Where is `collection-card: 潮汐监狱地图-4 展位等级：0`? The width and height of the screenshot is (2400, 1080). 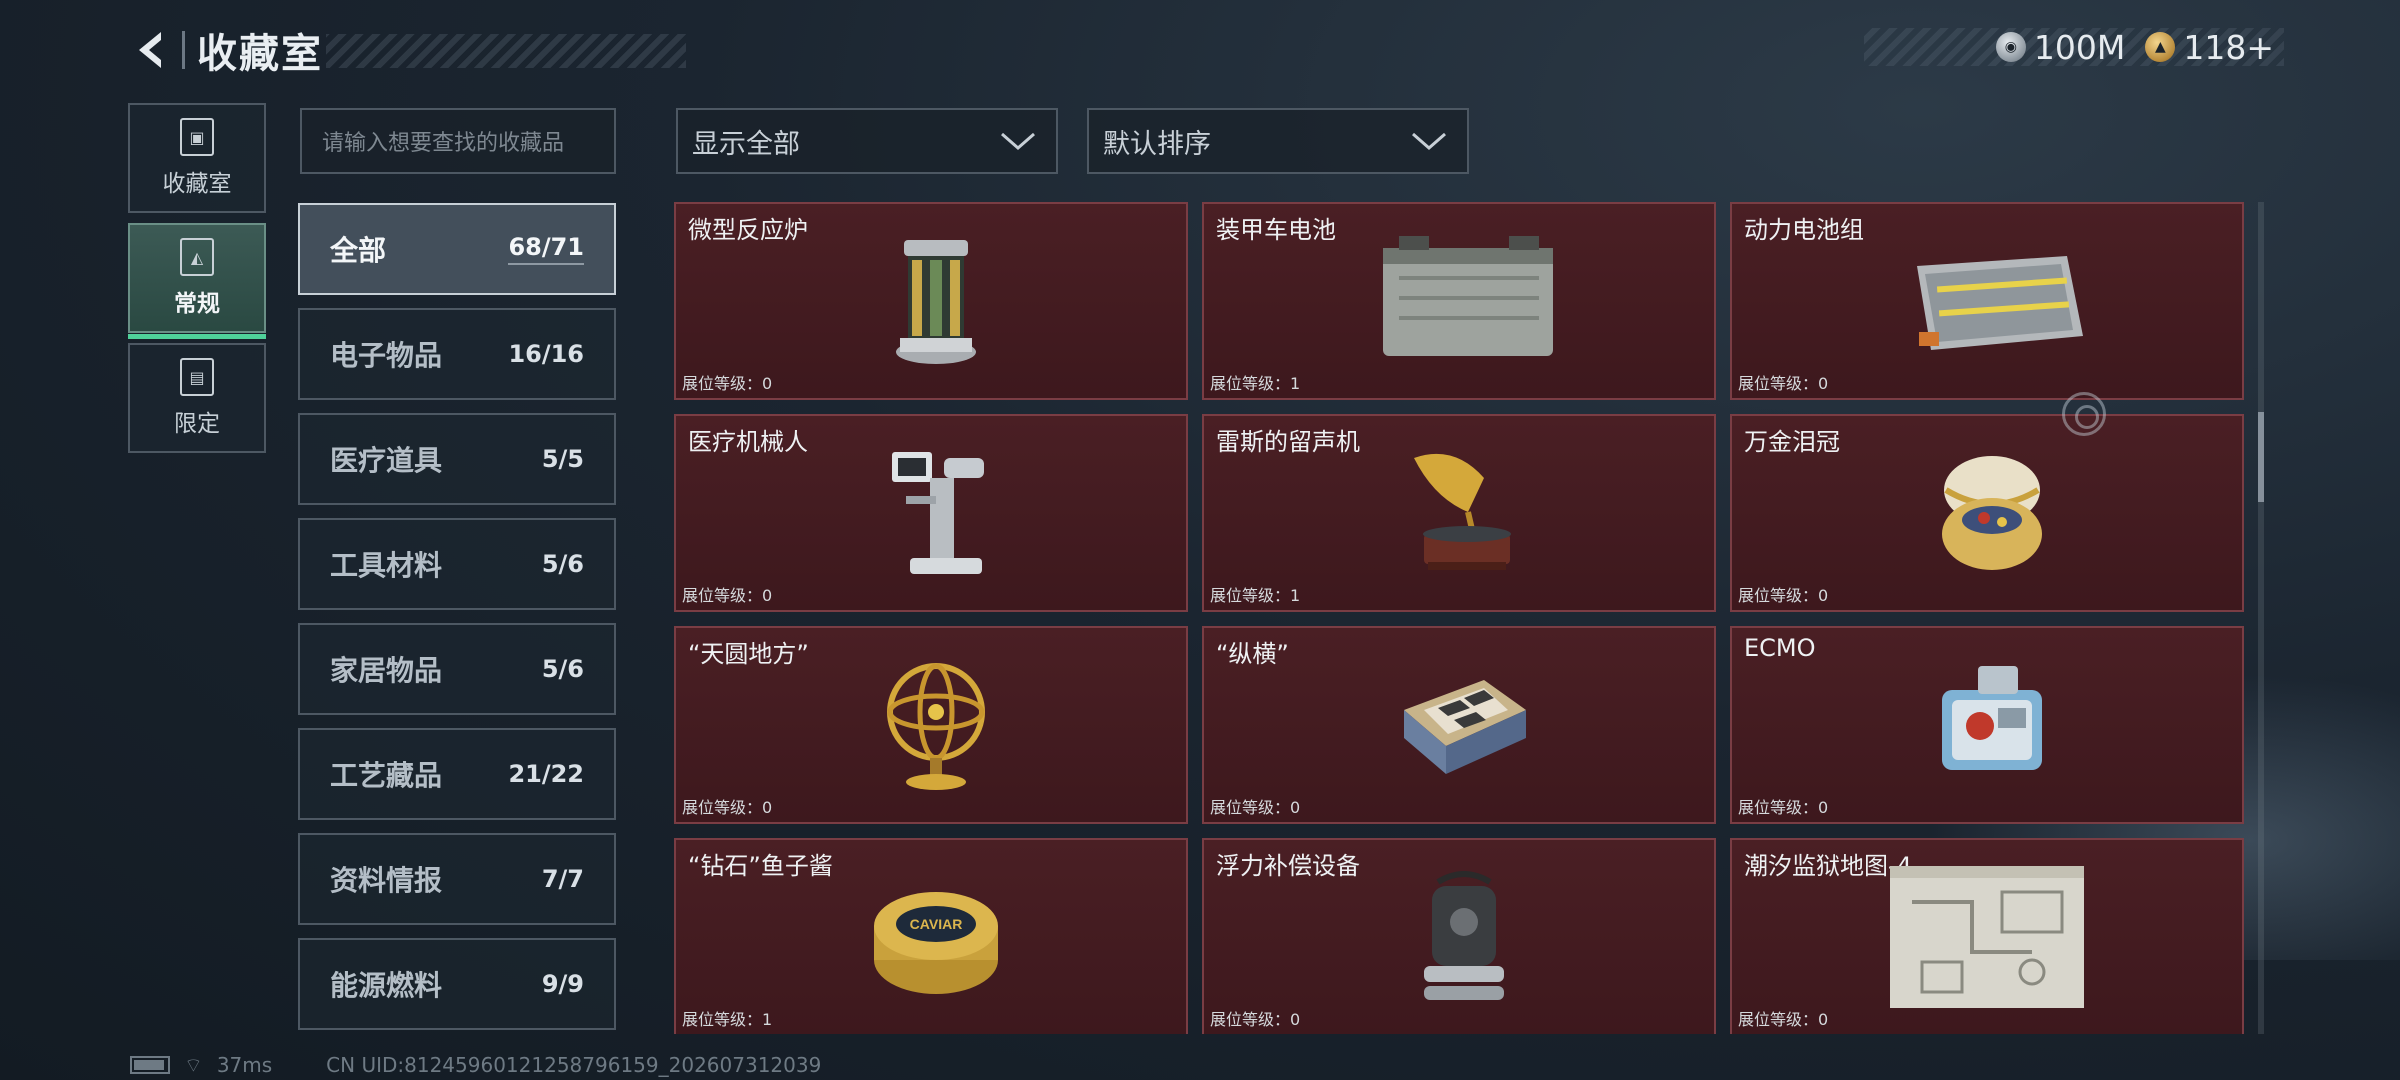 collection-card: 潮汐监狱地图-4 展位等级：0 is located at coordinates (1987, 936).